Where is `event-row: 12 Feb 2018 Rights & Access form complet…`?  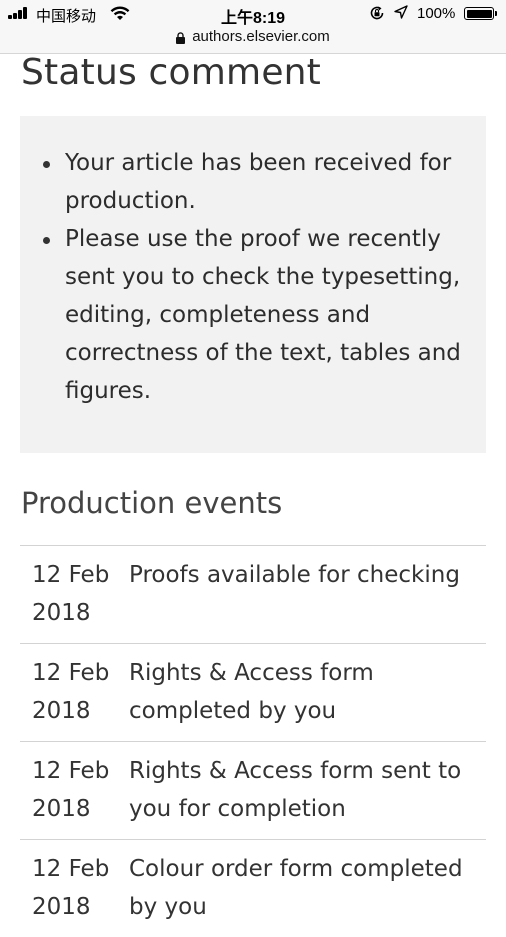 event-row: 12 Feb 2018 Rights & Access form complet… is located at coordinates (253, 692).